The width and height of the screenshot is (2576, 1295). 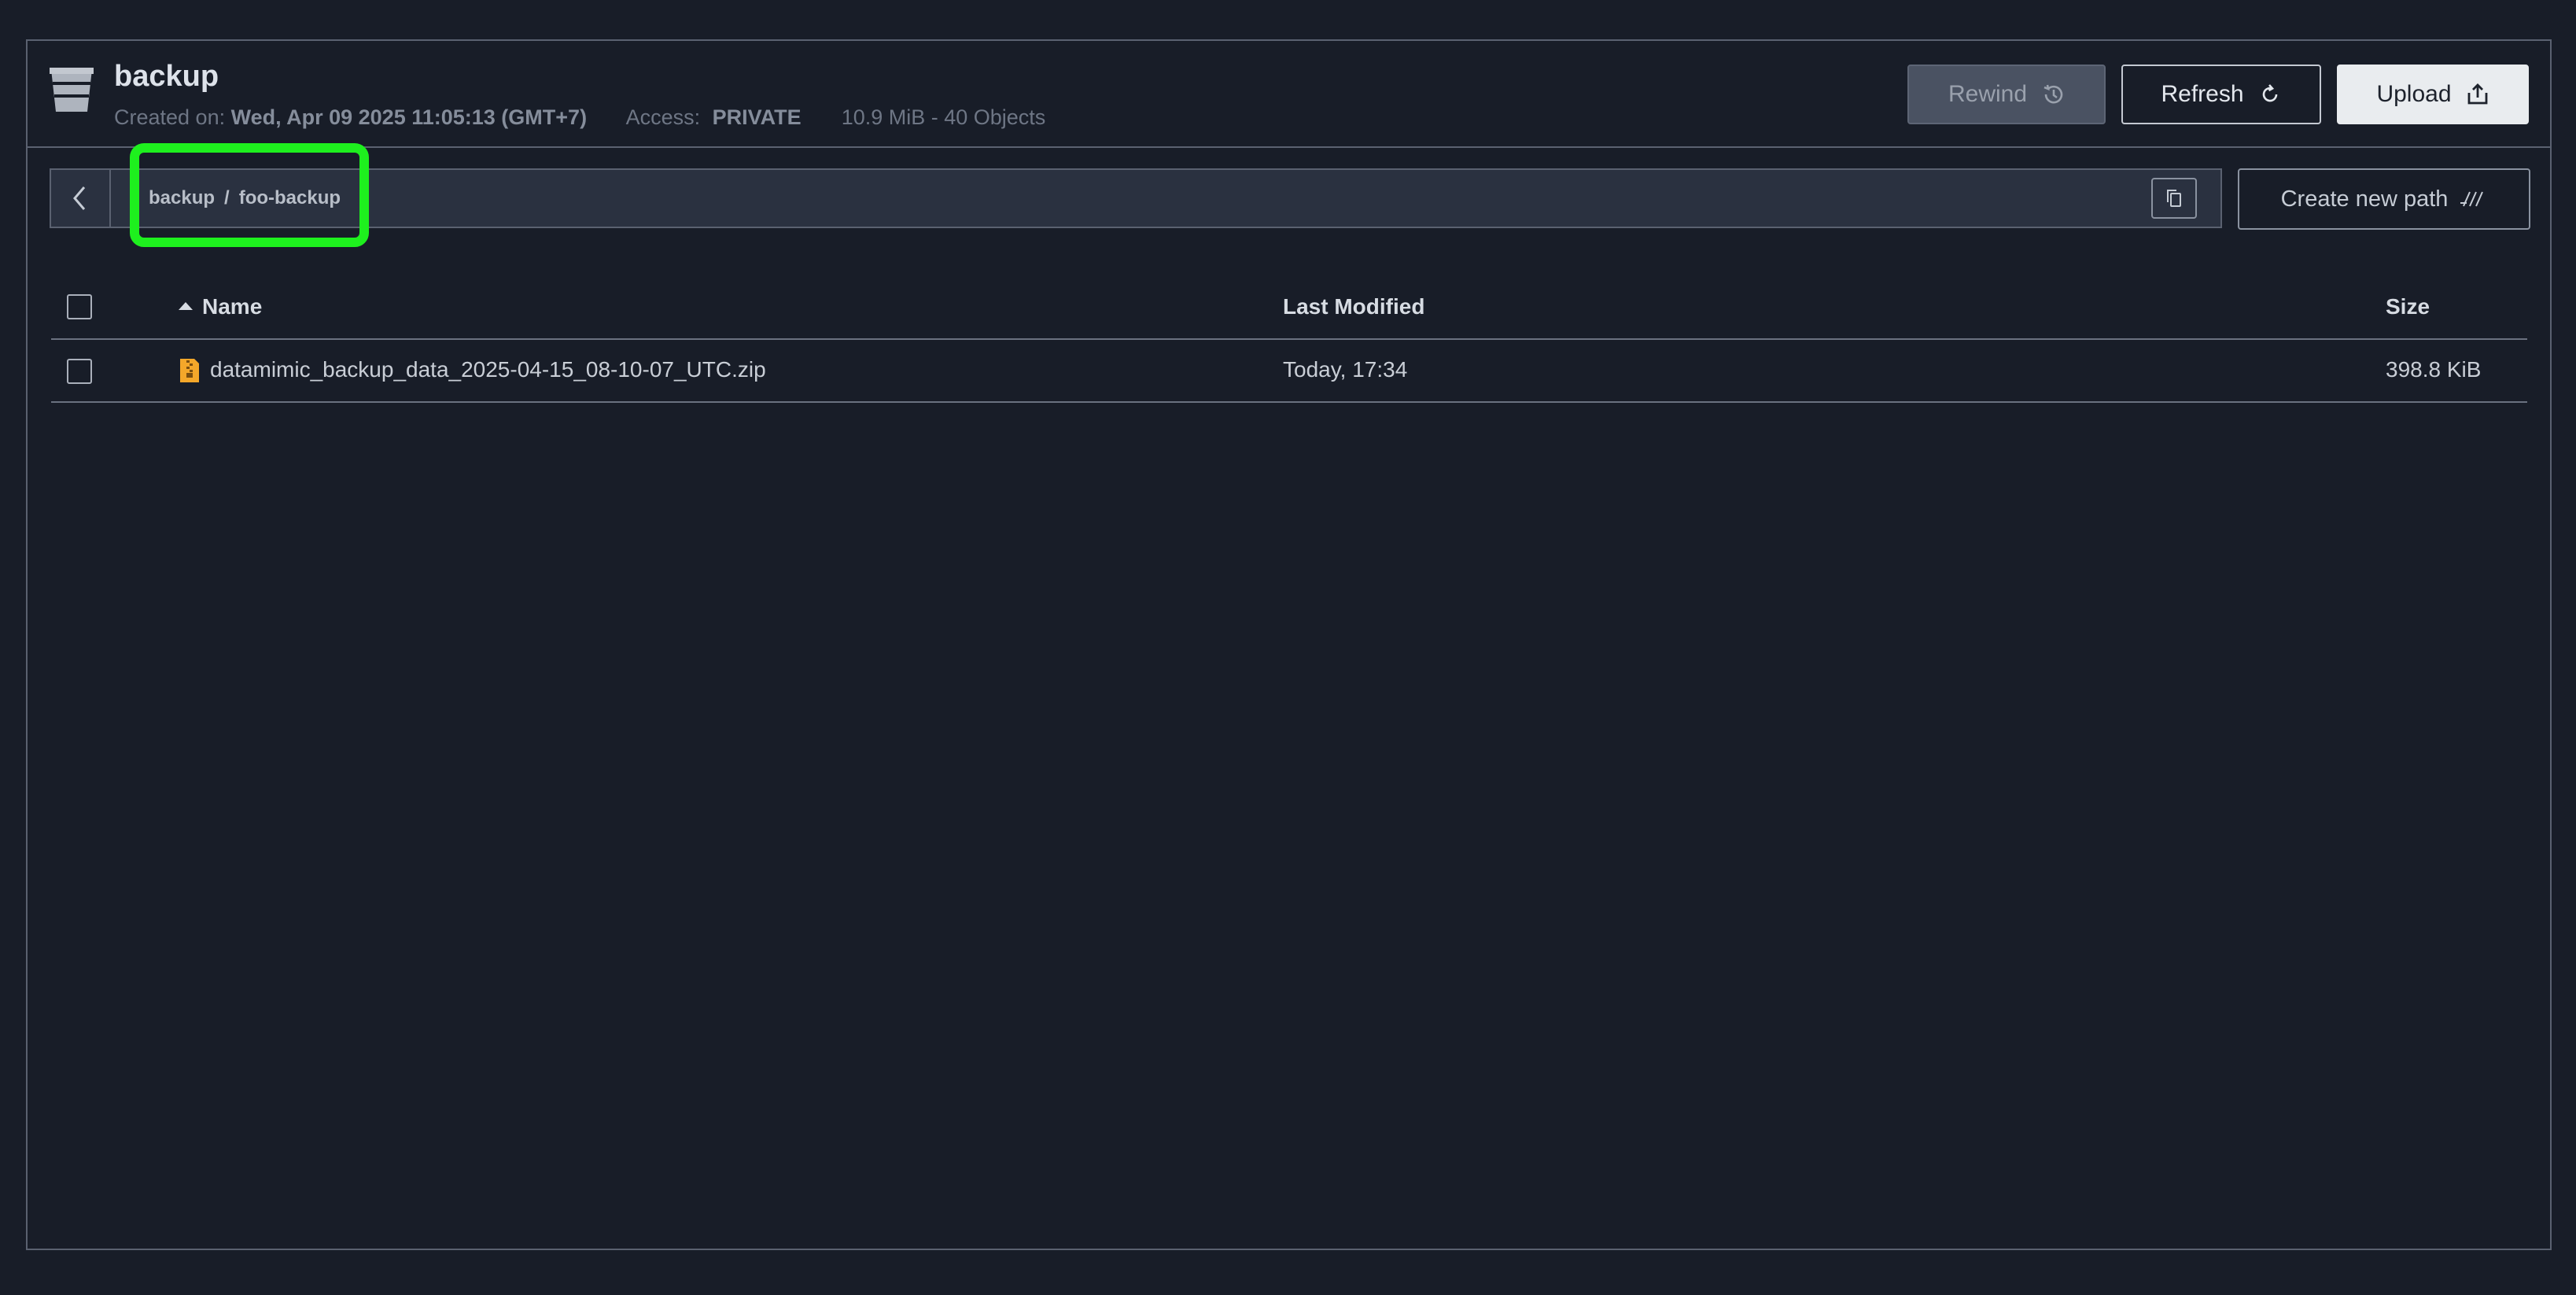 What do you see at coordinates (1136, 198) in the screenshot?
I see `path-bar: backup / foo-backup` at bounding box center [1136, 198].